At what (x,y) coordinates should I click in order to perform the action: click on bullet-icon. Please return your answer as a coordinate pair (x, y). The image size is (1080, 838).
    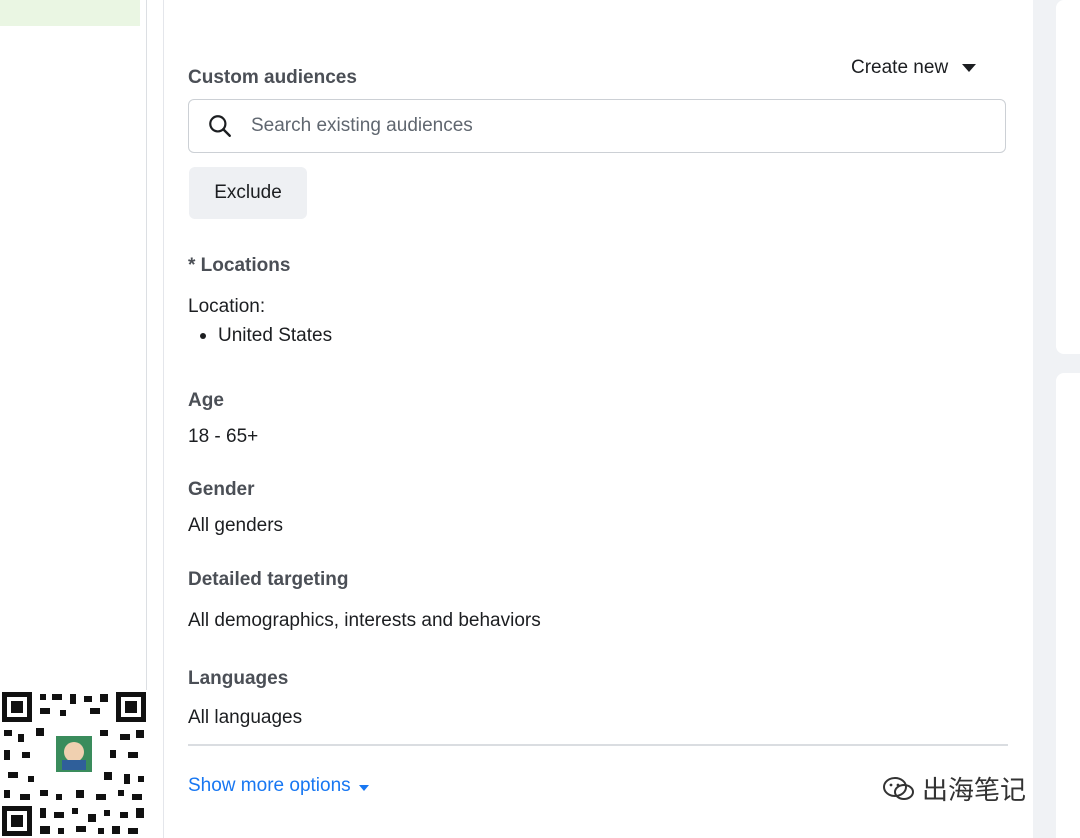
    Looking at the image, I should click on (203, 336).